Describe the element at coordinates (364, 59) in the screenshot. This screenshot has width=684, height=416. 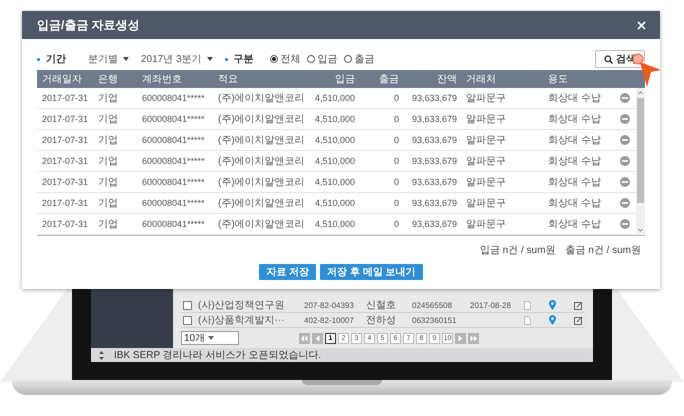
I see `radio-label: 출금` at that location.